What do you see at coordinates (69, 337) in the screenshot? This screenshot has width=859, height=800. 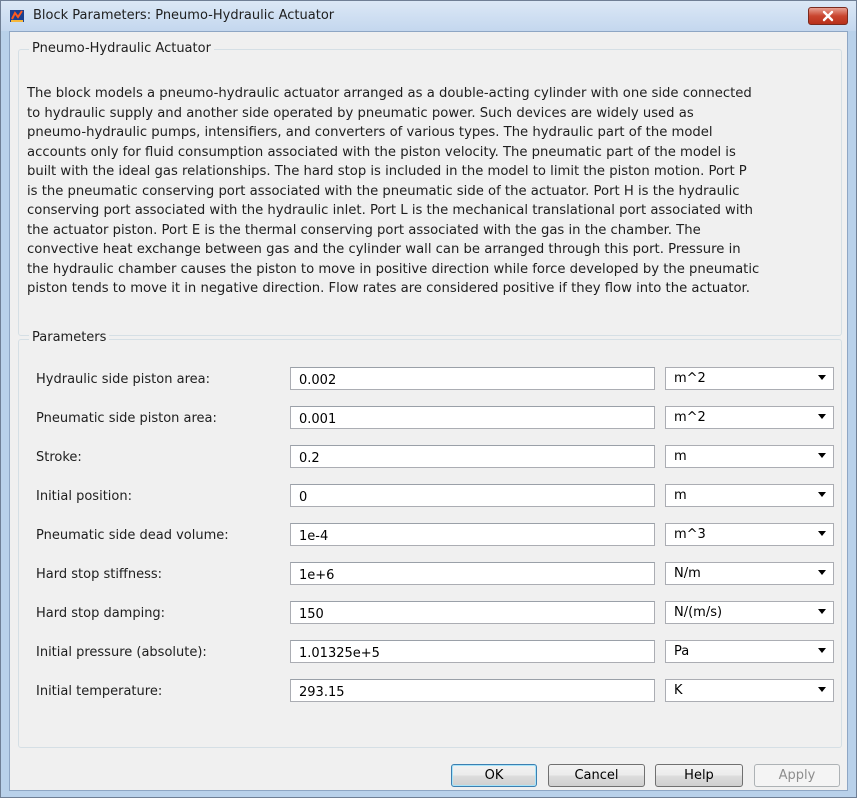 I see `parameters-group-title: Parameters` at bounding box center [69, 337].